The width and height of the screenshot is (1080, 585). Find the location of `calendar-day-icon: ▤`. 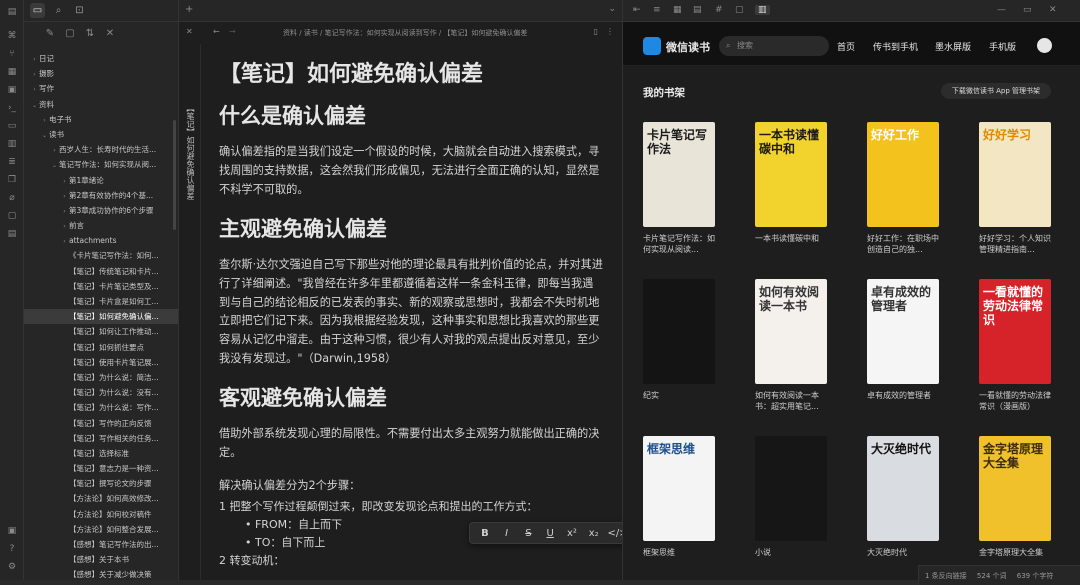

calendar-day-icon: ▤ is located at coordinates (12, 234).